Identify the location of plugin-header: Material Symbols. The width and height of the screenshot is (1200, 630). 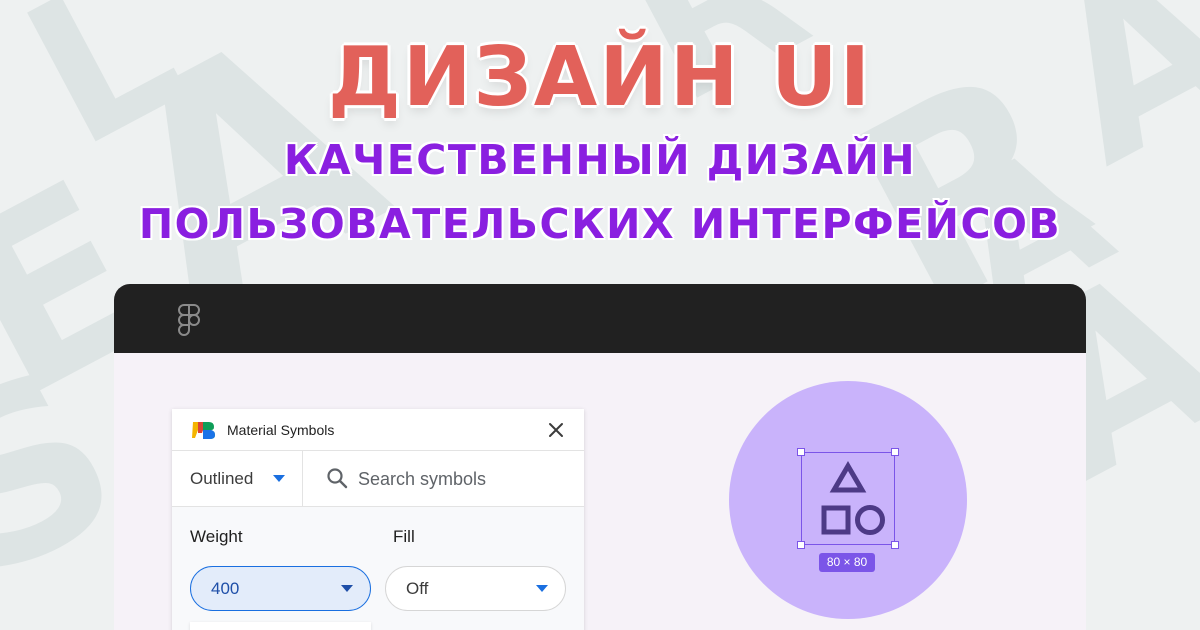
(378, 430).